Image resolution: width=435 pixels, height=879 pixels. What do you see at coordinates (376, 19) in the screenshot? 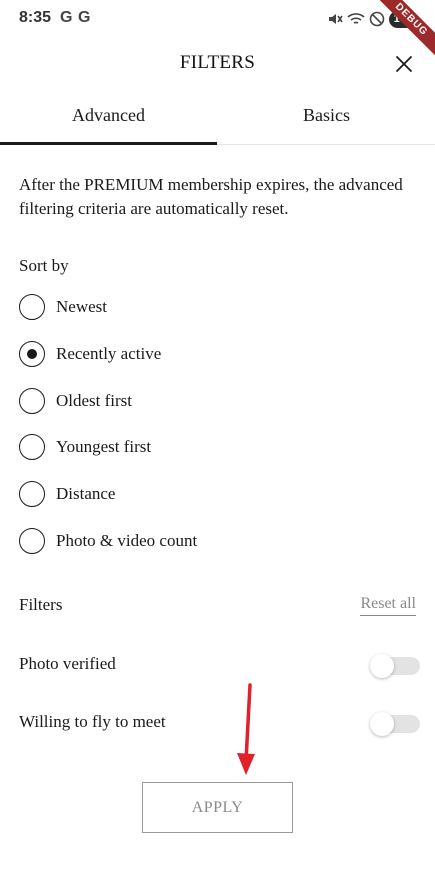
I see `dnd-icon` at bounding box center [376, 19].